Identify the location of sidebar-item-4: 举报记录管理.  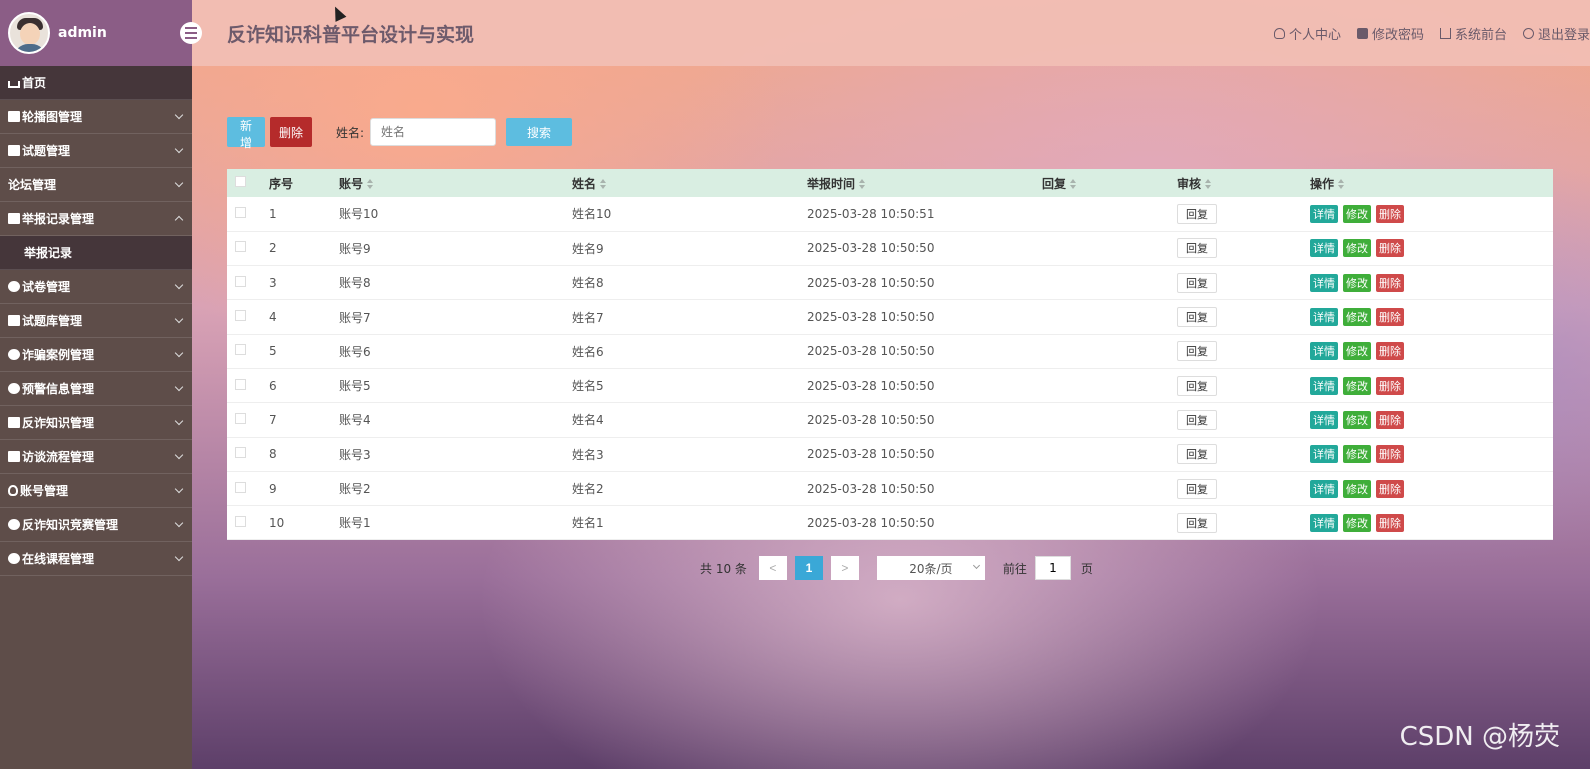
(96, 219).